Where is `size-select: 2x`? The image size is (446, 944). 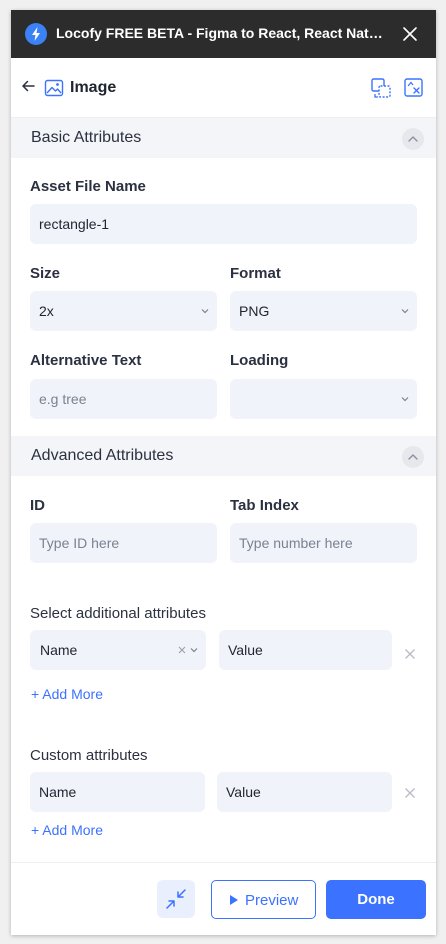
size-select: 2x is located at coordinates (123, 311).